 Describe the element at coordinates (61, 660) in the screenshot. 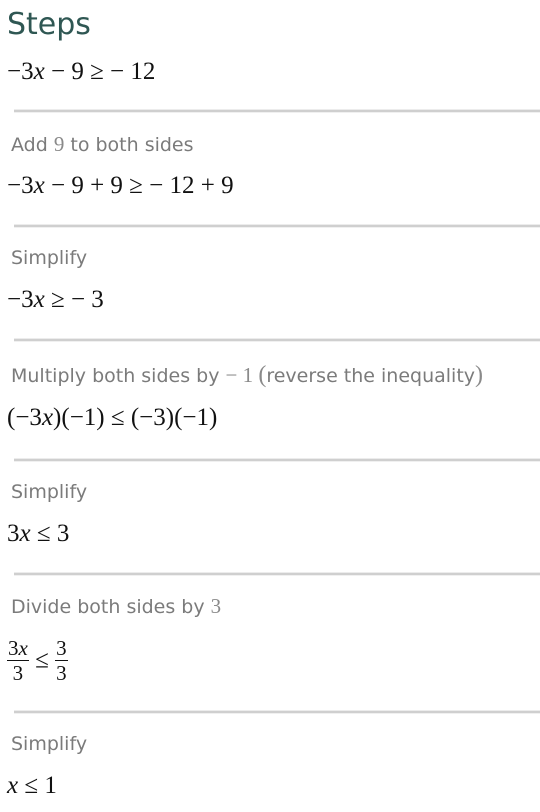

I see `fraction-rhs: 33` at that location.